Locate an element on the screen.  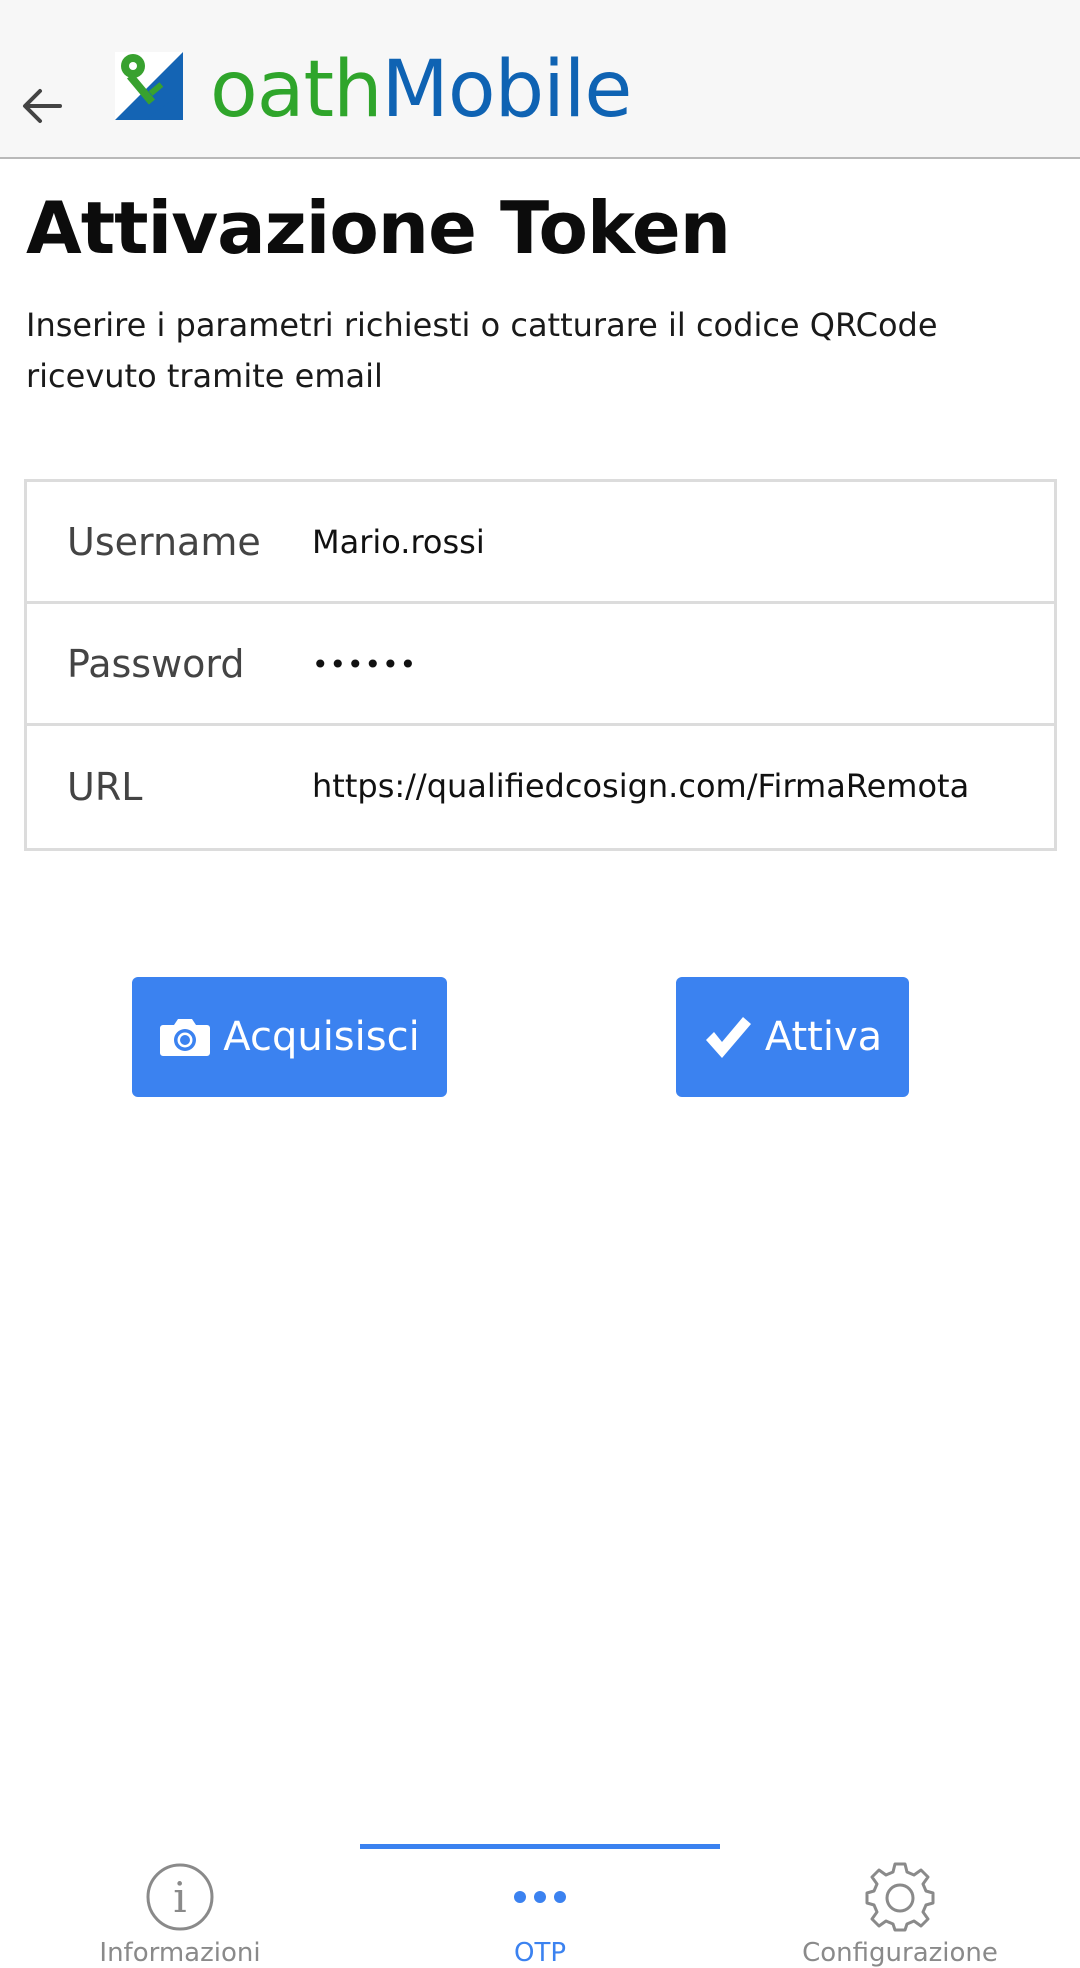
password-row: Password is located at coordinates (540, 665).